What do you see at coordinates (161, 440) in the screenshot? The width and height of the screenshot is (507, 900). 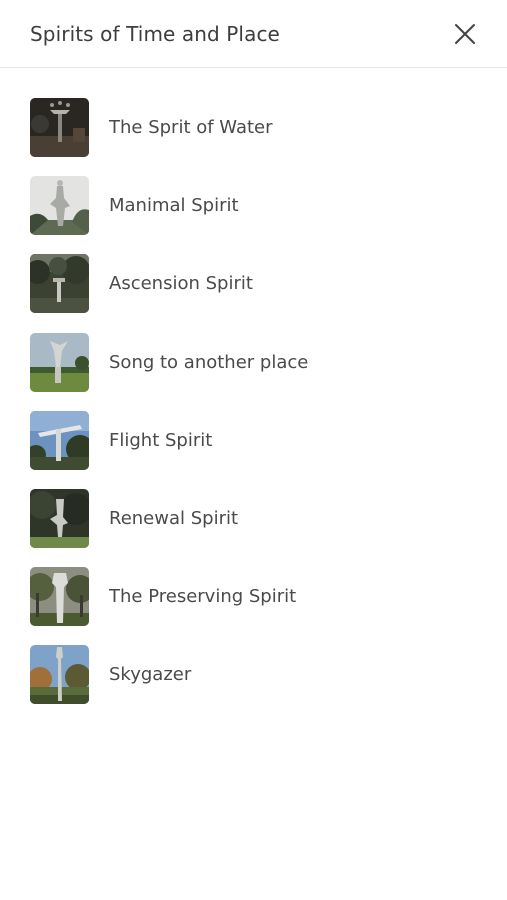 I see `list-item-label: Flight Spirit` at bounding box center [161, 440].